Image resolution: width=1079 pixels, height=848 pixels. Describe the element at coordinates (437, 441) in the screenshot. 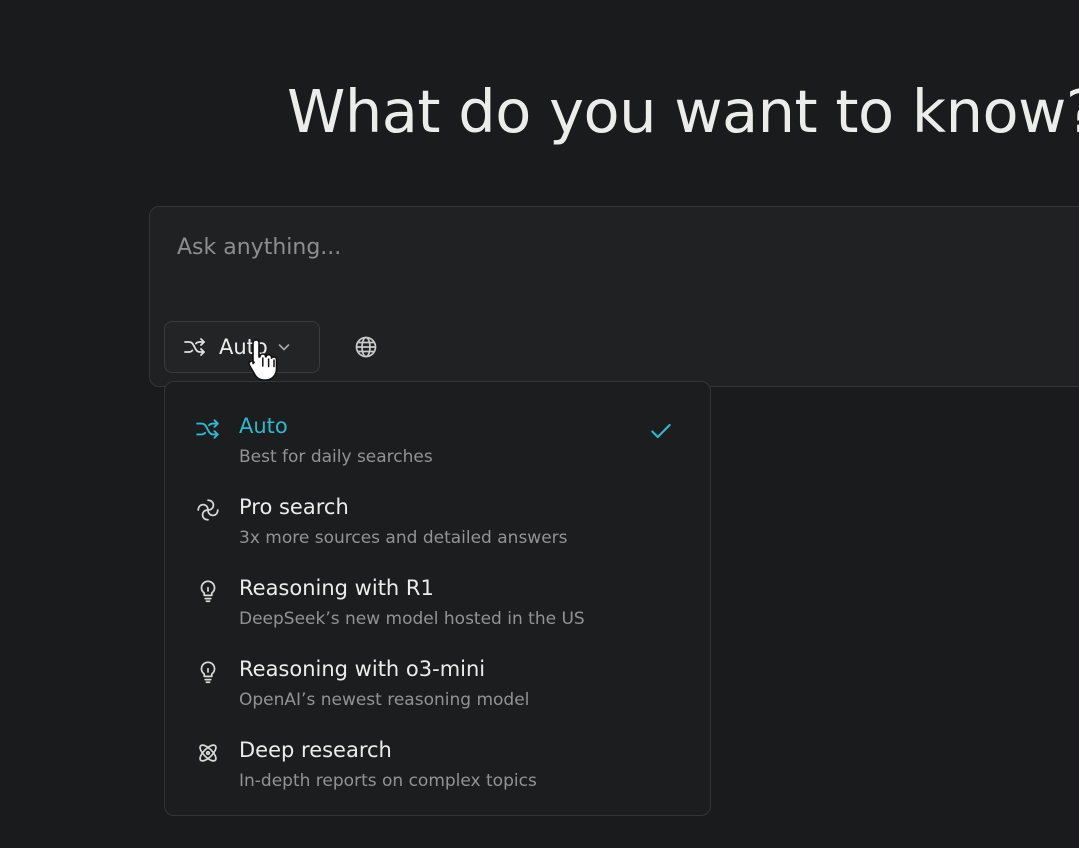

I see `mode-option-auto: Auto Best for daily searches` at that location.